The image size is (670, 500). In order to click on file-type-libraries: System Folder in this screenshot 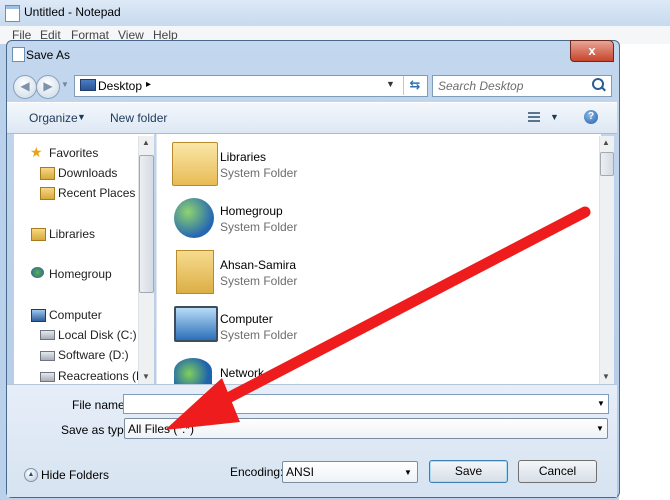, I will do `click(259, 173)`.